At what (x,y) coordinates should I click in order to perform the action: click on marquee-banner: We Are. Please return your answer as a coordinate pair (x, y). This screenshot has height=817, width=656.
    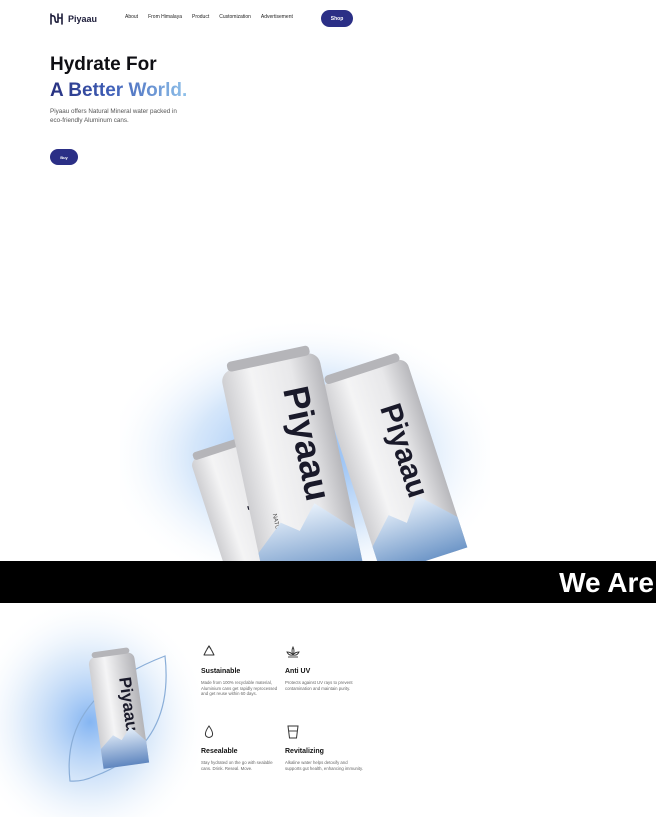
    Looking at the image, I should click on (328, 582).